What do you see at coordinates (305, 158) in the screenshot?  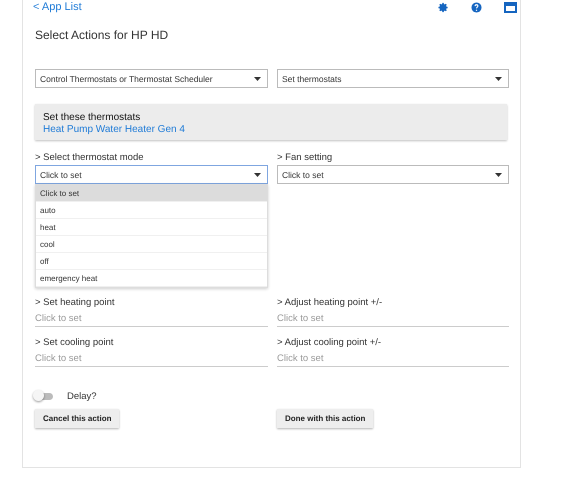 I see `field-label: > Fan setting` at bounding box center [305, 158].